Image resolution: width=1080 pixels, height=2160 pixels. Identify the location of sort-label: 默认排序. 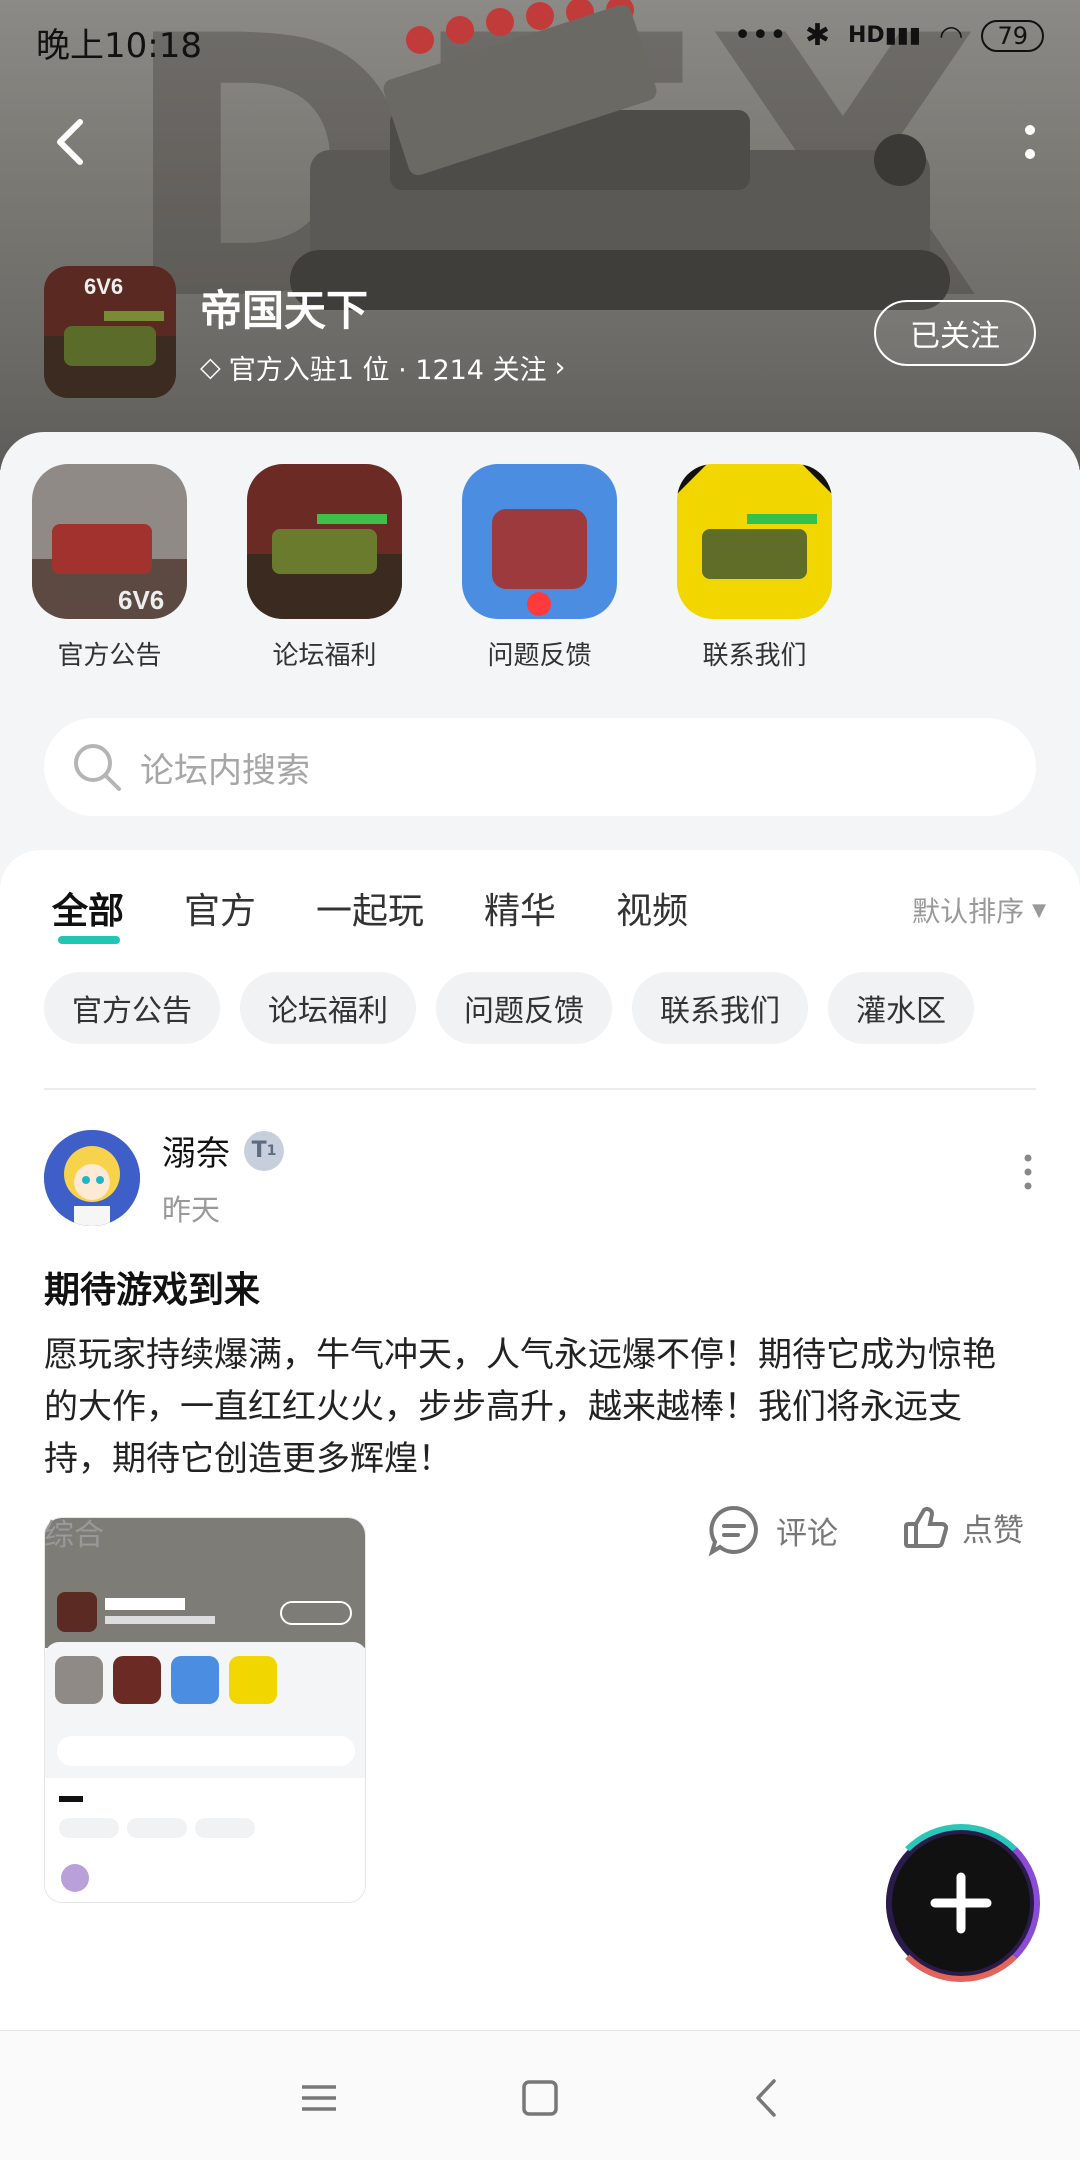
(968, 911).